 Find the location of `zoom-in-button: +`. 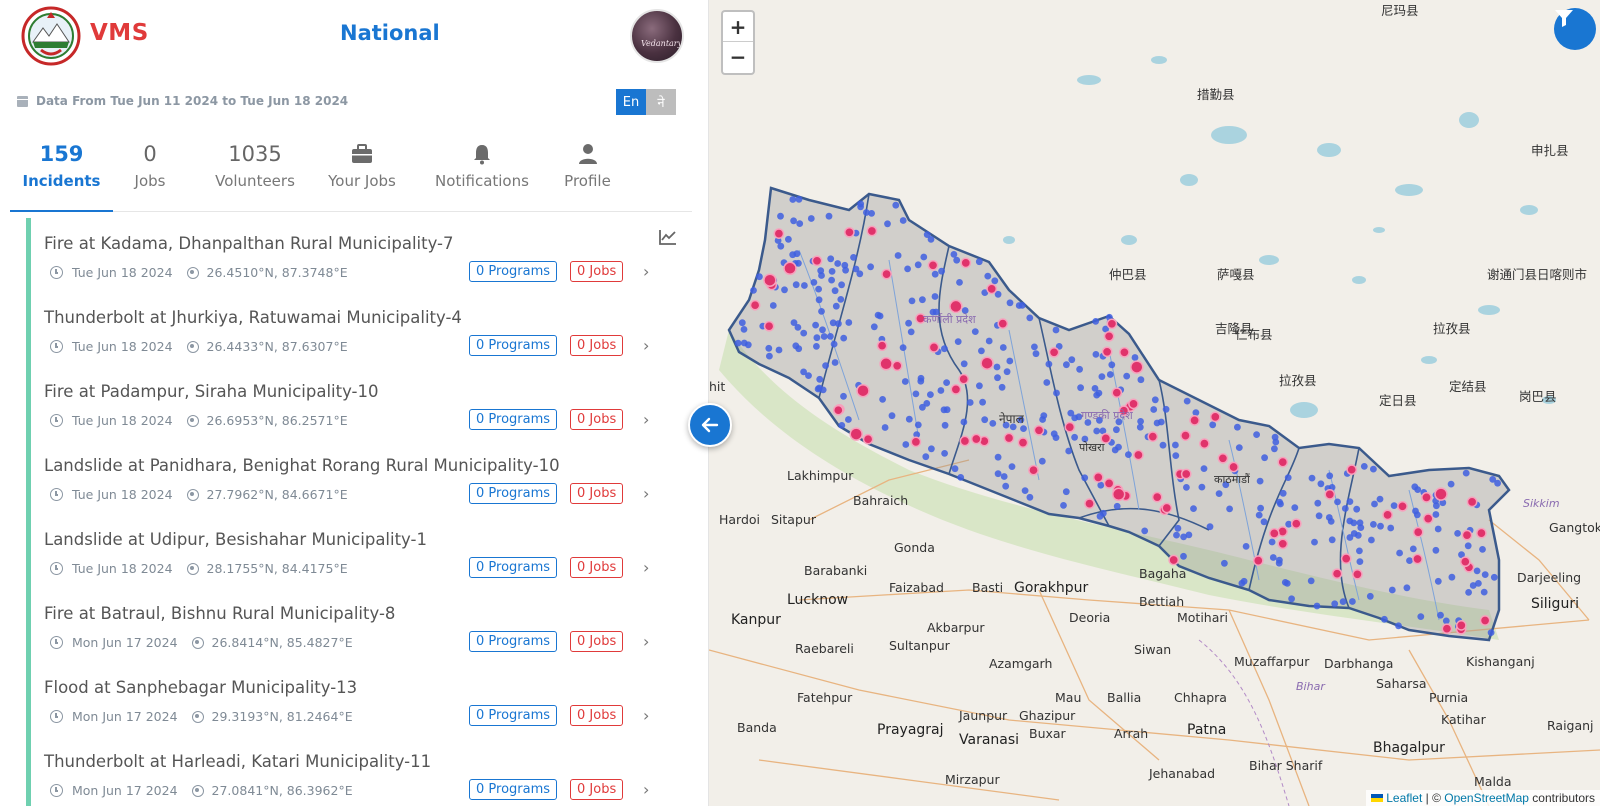

zoom-in-button: + is located at coordinates (738, 27).